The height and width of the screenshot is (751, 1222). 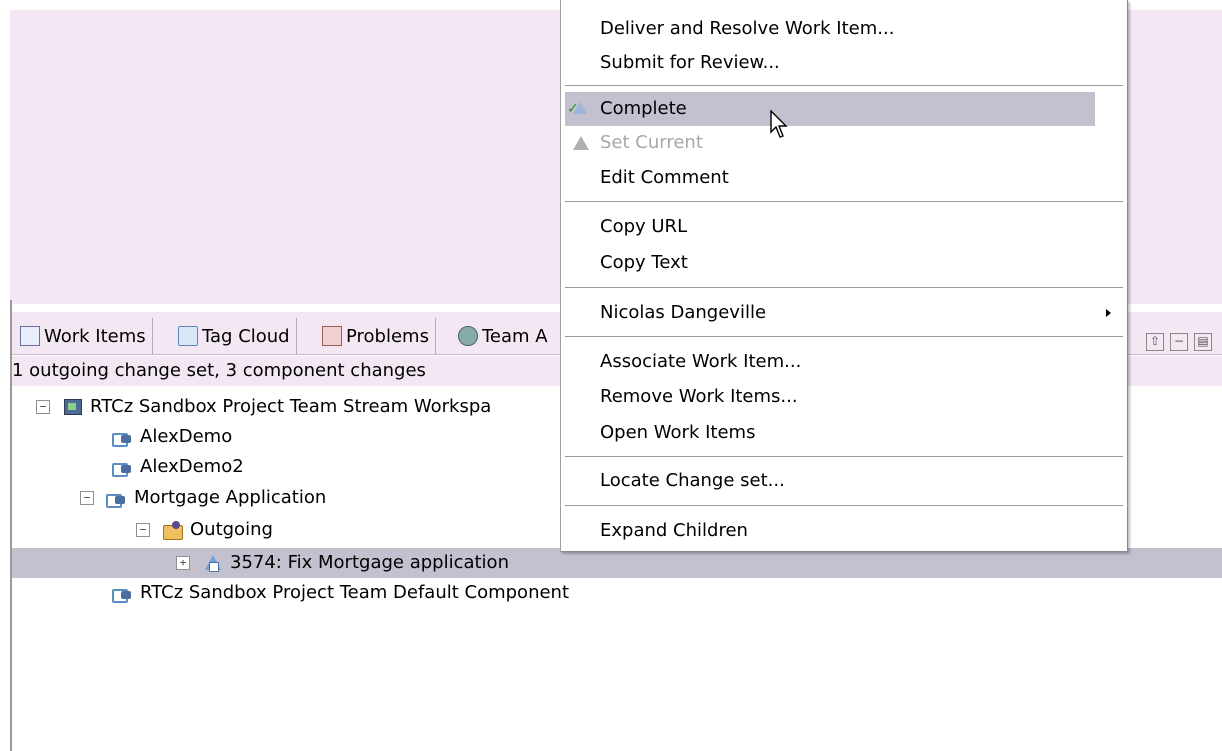 I want to click on change-set-icon, so click(x=213, y=563).